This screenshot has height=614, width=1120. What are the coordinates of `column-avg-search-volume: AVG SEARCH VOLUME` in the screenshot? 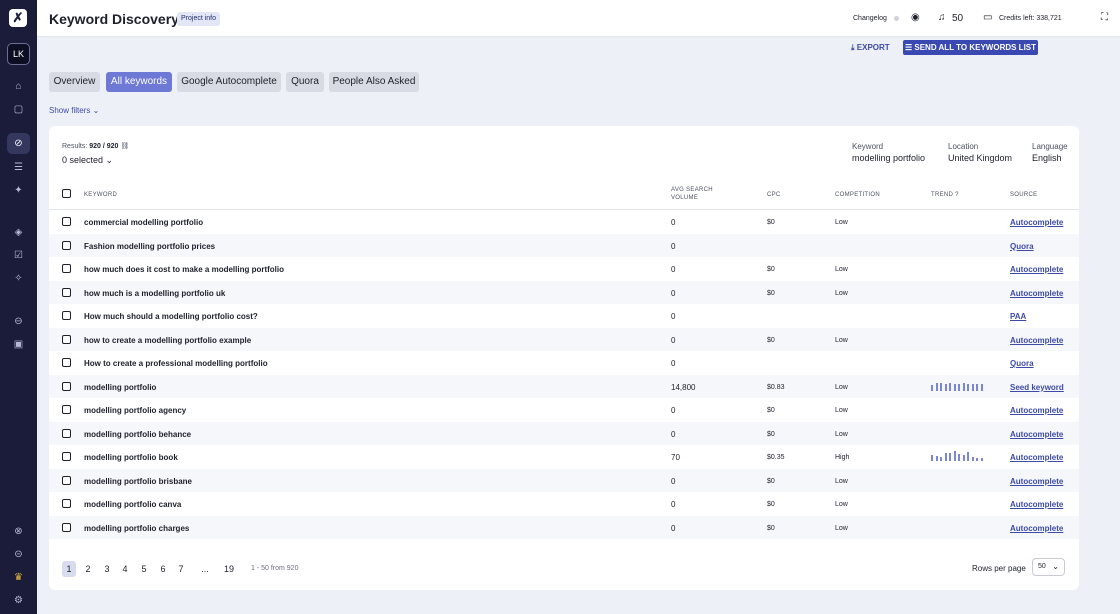 It's located at (692, 194).